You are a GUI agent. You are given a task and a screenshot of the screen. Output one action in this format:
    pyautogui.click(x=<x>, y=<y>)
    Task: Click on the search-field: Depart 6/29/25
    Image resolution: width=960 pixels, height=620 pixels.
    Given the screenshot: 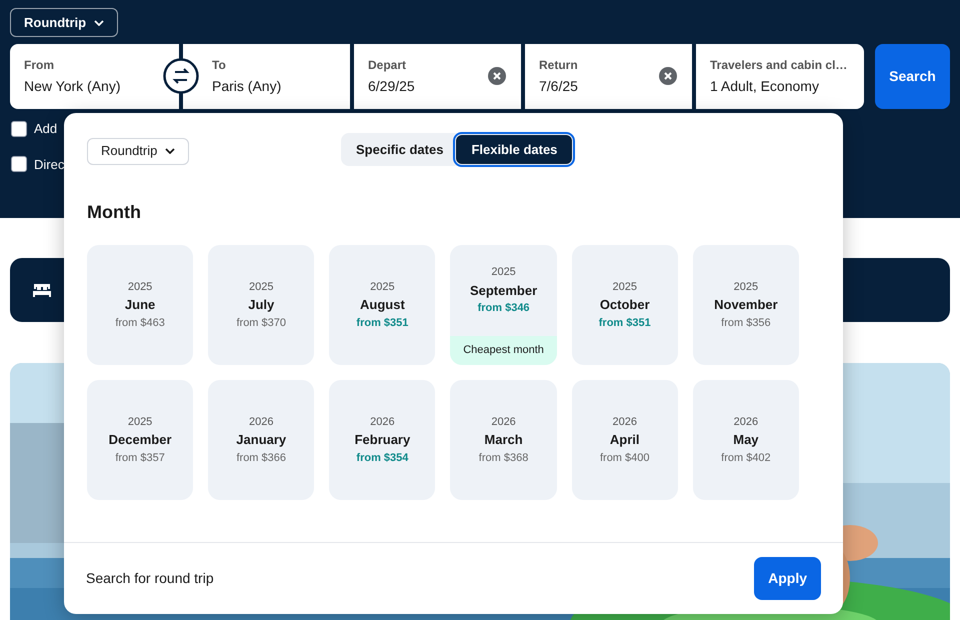 What is the action you would take?
    pyautogui.click(x=437, y=76)
    